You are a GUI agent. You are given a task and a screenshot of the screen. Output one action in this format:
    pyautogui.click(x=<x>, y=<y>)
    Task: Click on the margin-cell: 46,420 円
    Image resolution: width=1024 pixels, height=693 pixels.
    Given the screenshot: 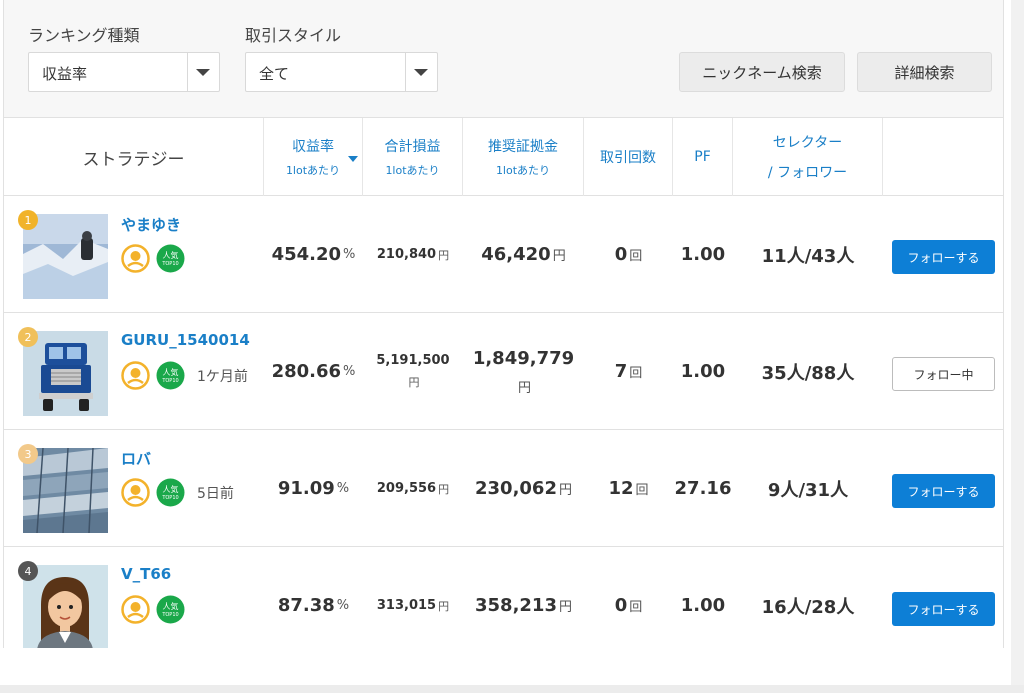 What is the action you would take?
    pyautogui.click(x=523, y=254)
    